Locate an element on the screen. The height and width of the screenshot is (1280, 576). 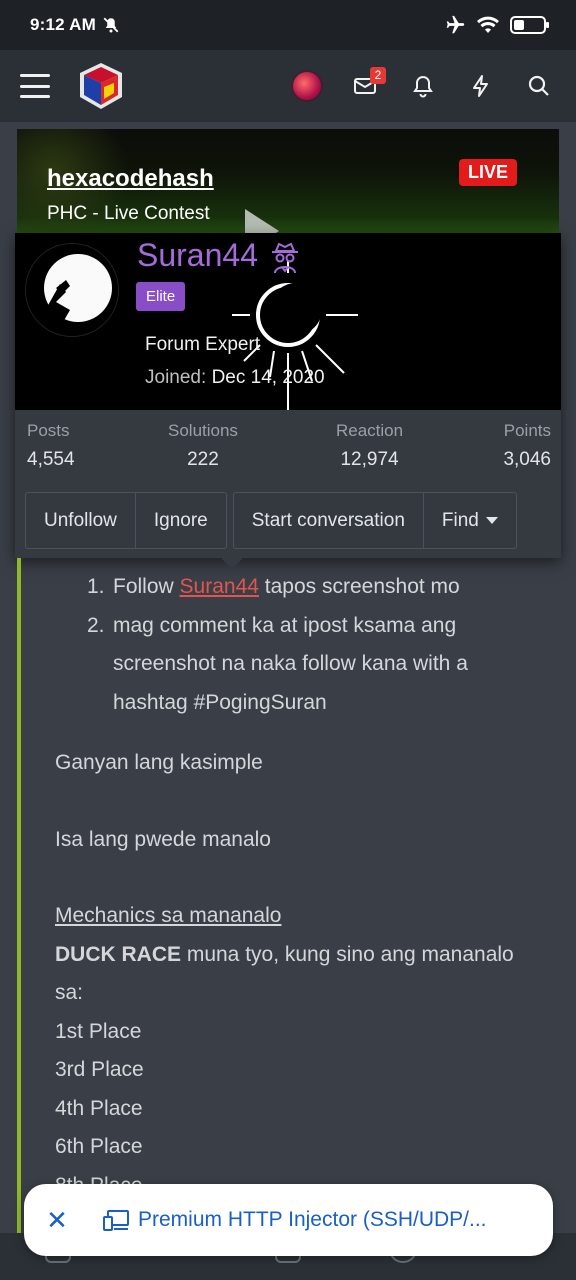
stat-posts-value: 4,554 is located at coordinates (51, 459).